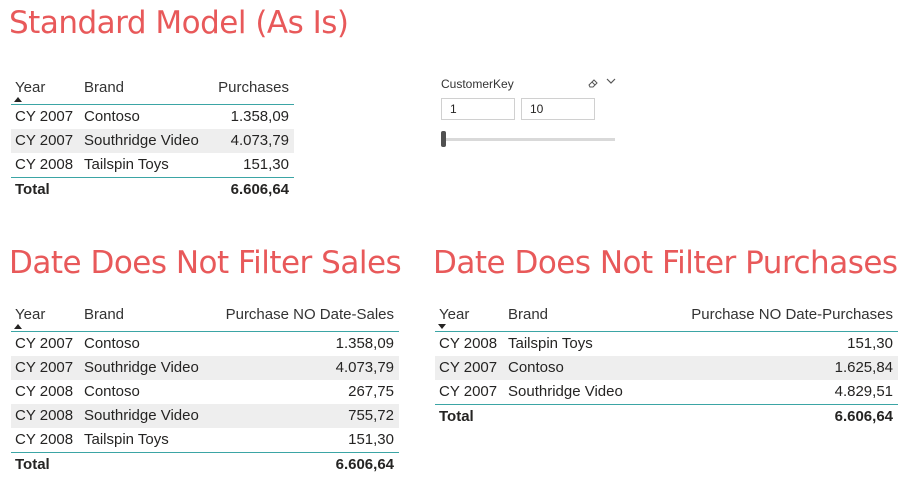  Describe the element at coordinates (863, 367) in the screenshot. I see `cell-value: 1.625,84` at that location.